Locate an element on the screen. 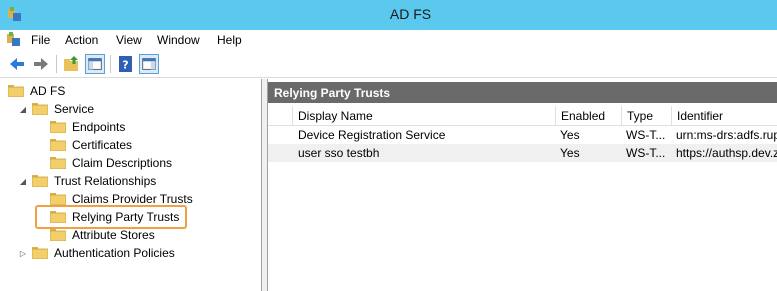  selection-highlight is located at coordinates (111, 217).